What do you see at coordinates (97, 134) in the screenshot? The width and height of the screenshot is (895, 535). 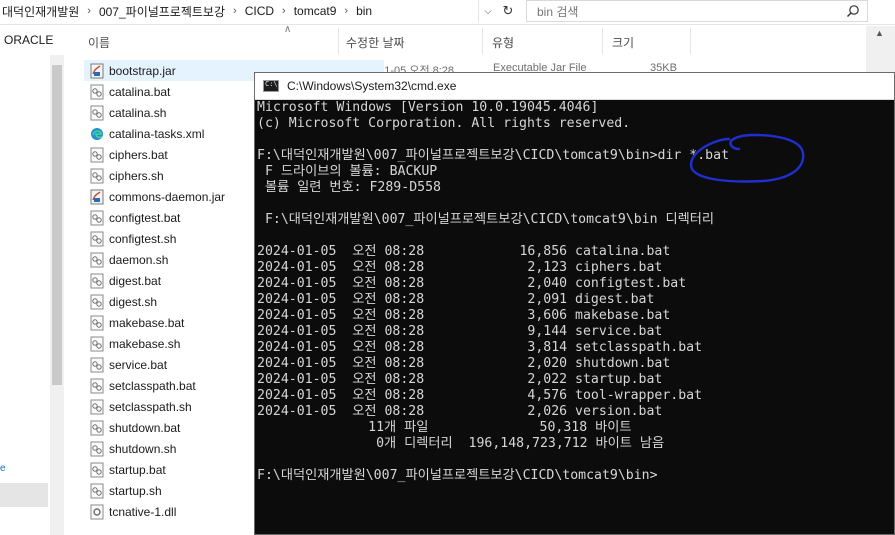 I see `edge-xml-icon` at bounding box center [97, 134].